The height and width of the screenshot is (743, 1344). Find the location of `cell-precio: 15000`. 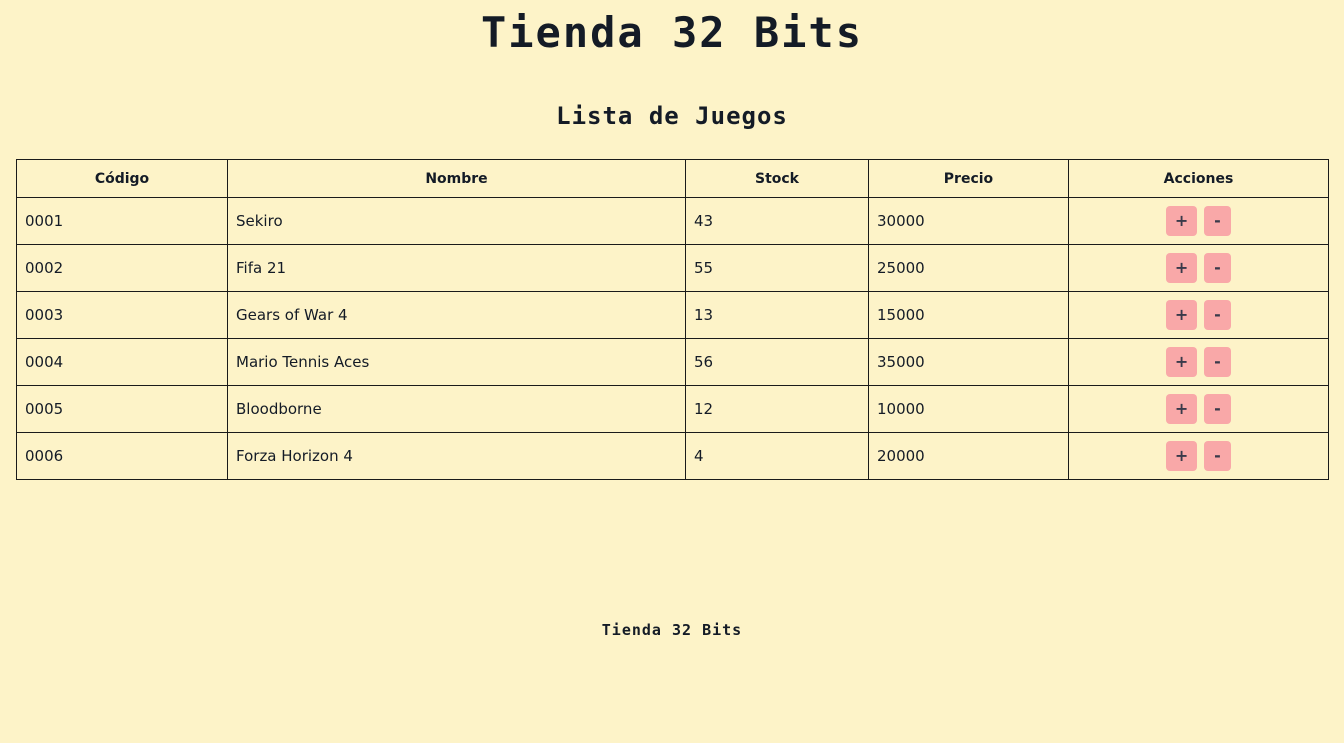

cell-precio: 15000 is located at coordinates (968, 315).